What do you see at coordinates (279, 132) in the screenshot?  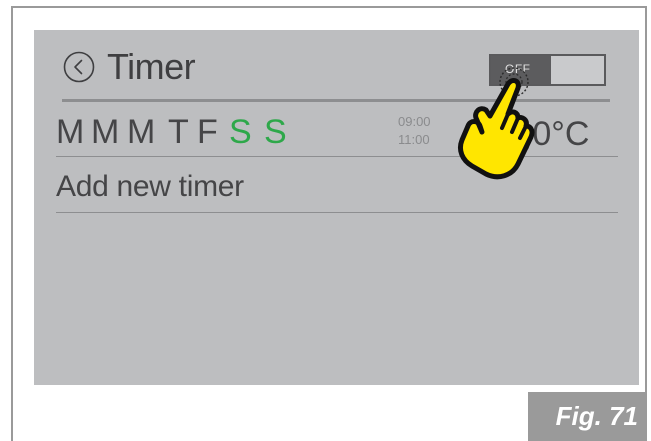 I see `day-sunday: S` at bounding box center [279, 132].